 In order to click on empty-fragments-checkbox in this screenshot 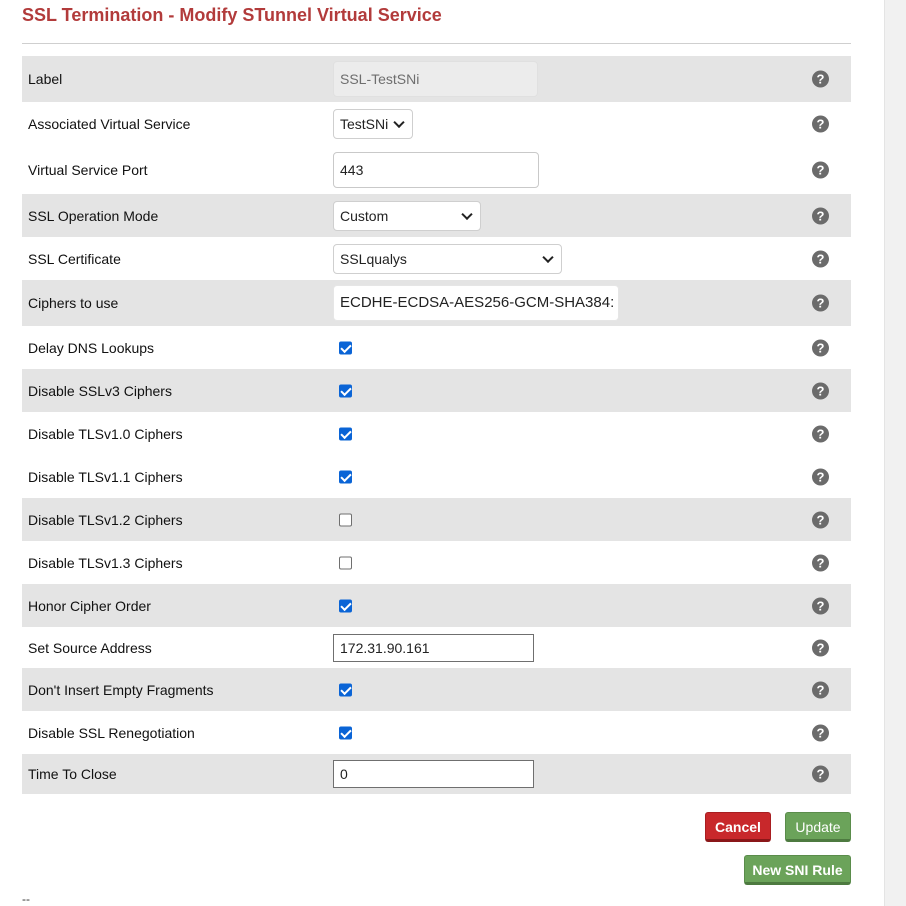, I will do `click(345, 689)`.